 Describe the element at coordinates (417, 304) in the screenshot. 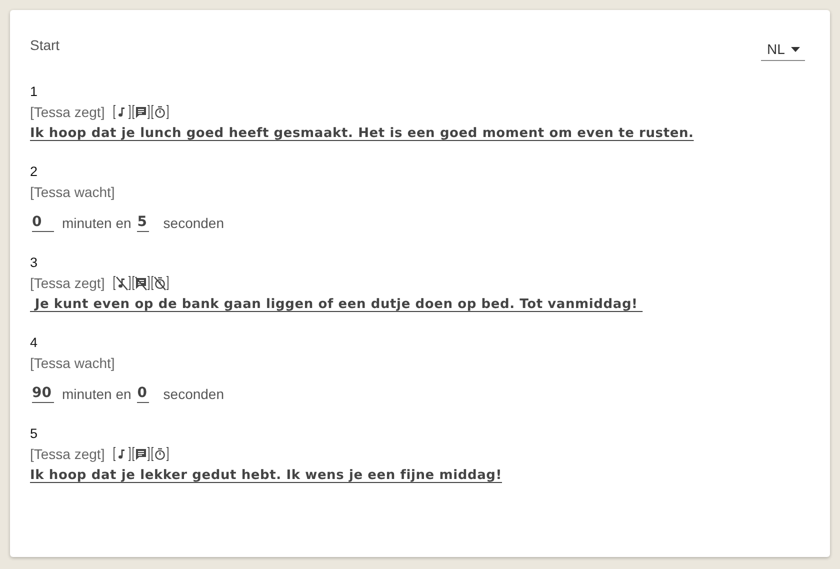

I see `speech-text: Je kunt even op de bank gaan liggen of een dutje doen op bed. Tot vanmiddag!` at that location.